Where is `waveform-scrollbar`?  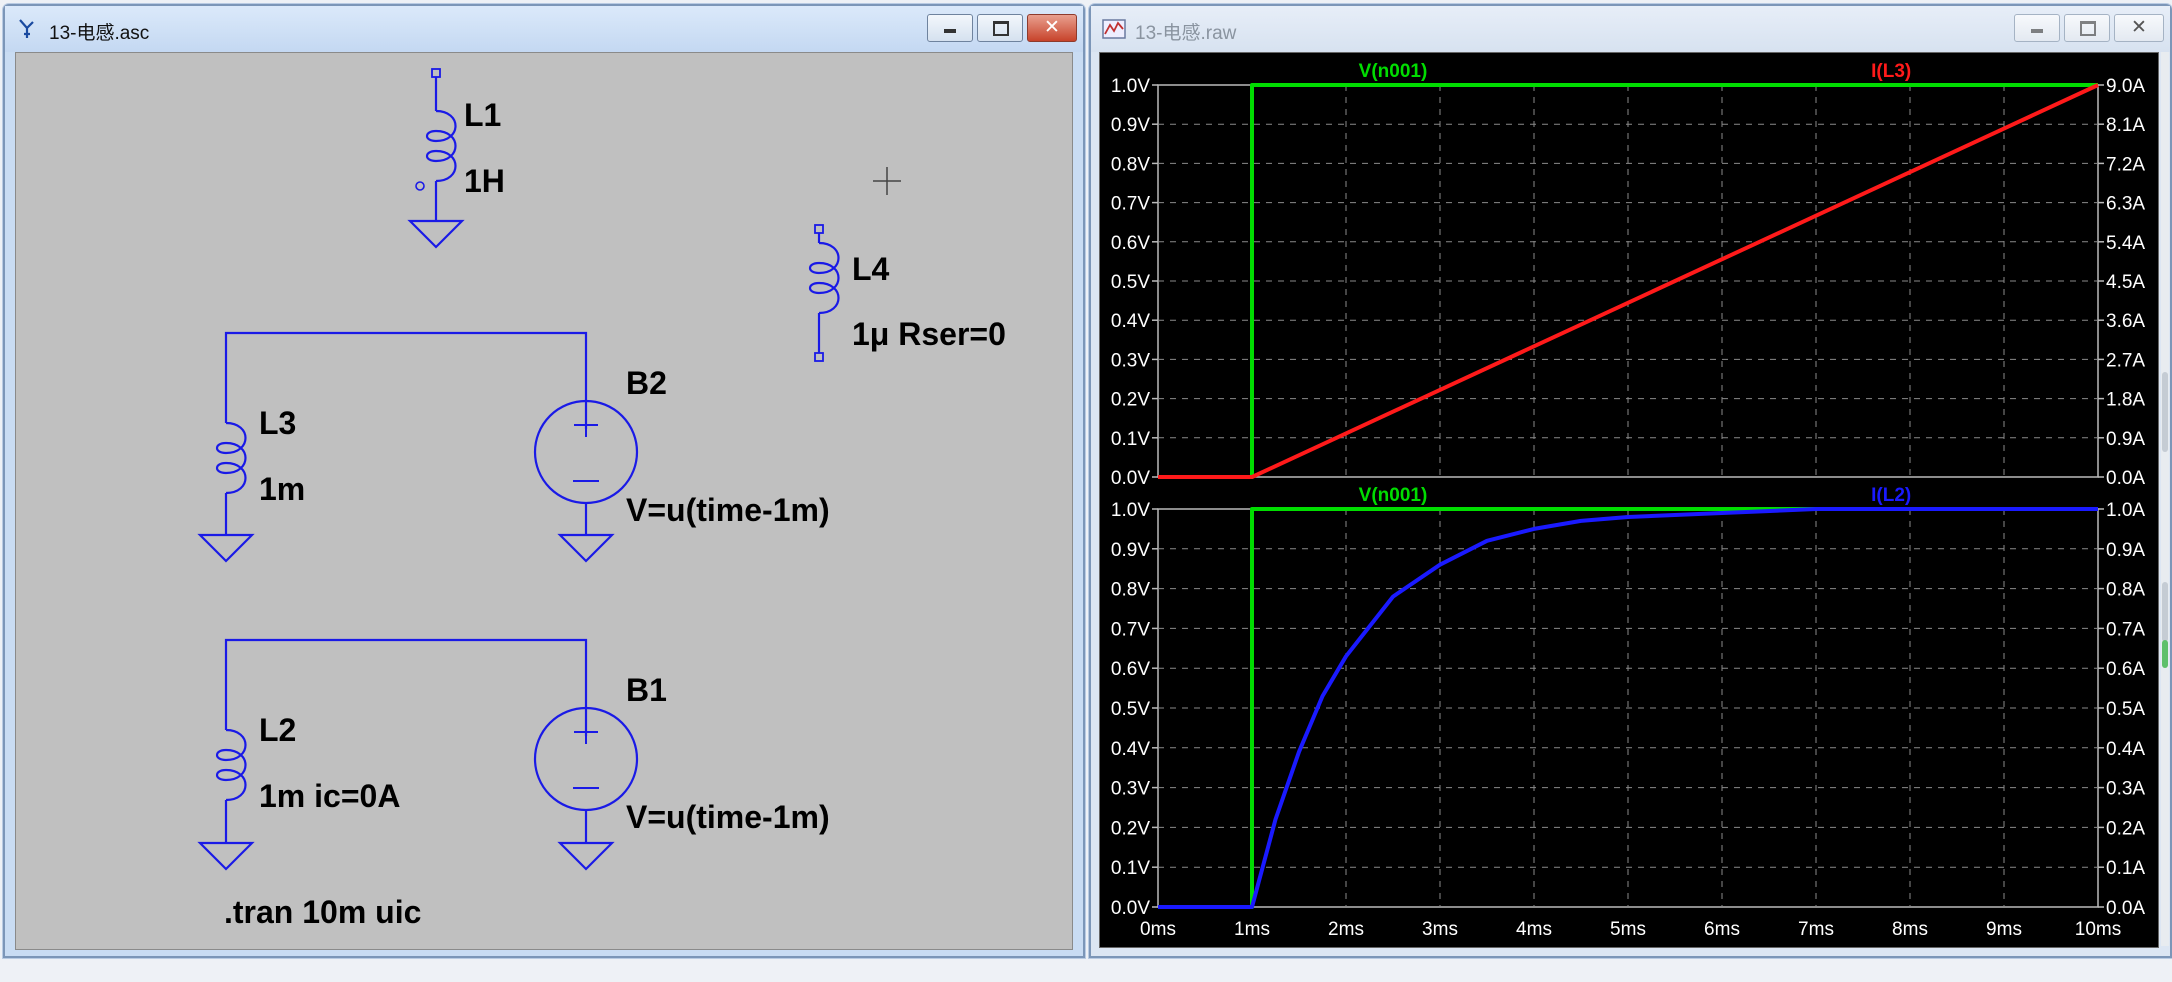 waveform-scrollbar is located at coordinates (2165, 499).